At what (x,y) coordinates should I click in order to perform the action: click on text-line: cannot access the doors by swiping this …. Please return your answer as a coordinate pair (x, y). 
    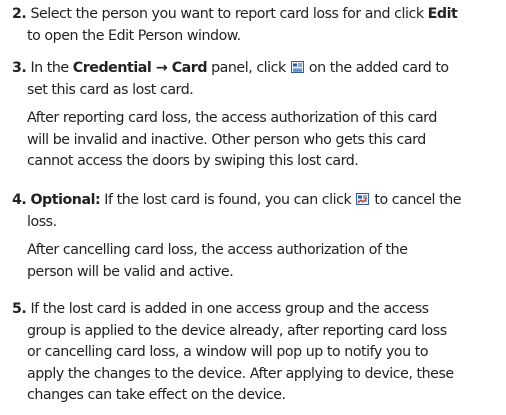
    Looking at the image, I should click on (259, 162).